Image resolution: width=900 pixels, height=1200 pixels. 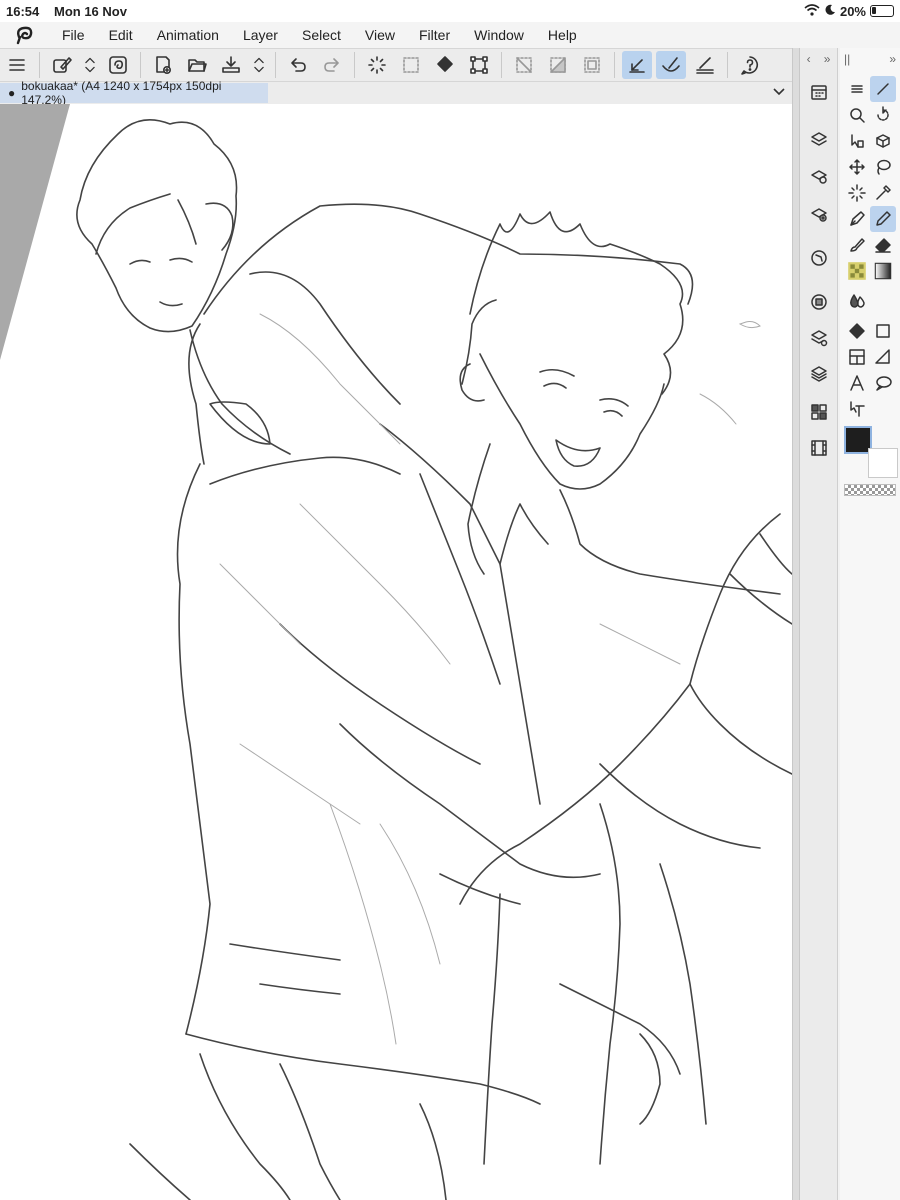 I want to click on new-file-icon, so click(x=163, y=65).